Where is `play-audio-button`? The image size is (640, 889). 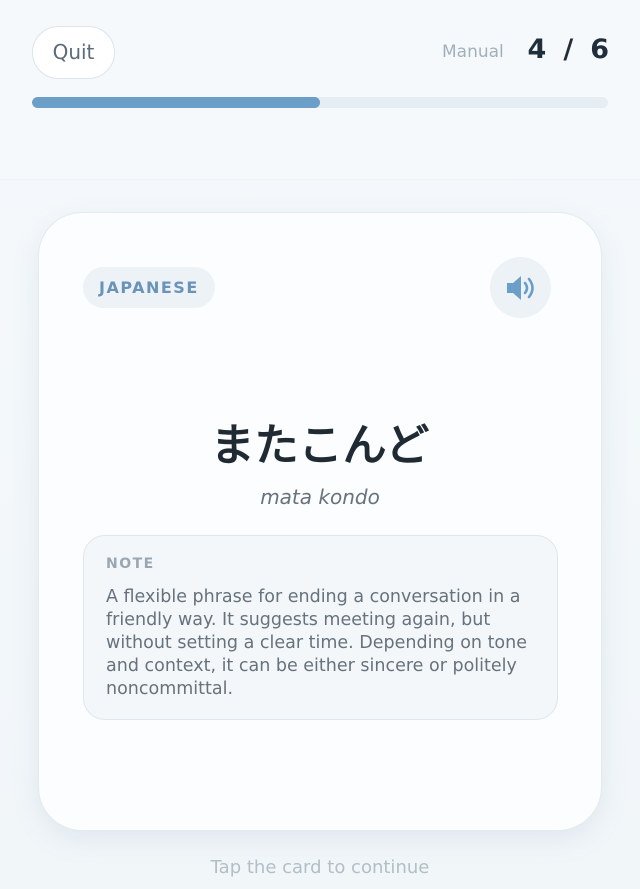 play-audio-button is located at coordinates (520, 287).